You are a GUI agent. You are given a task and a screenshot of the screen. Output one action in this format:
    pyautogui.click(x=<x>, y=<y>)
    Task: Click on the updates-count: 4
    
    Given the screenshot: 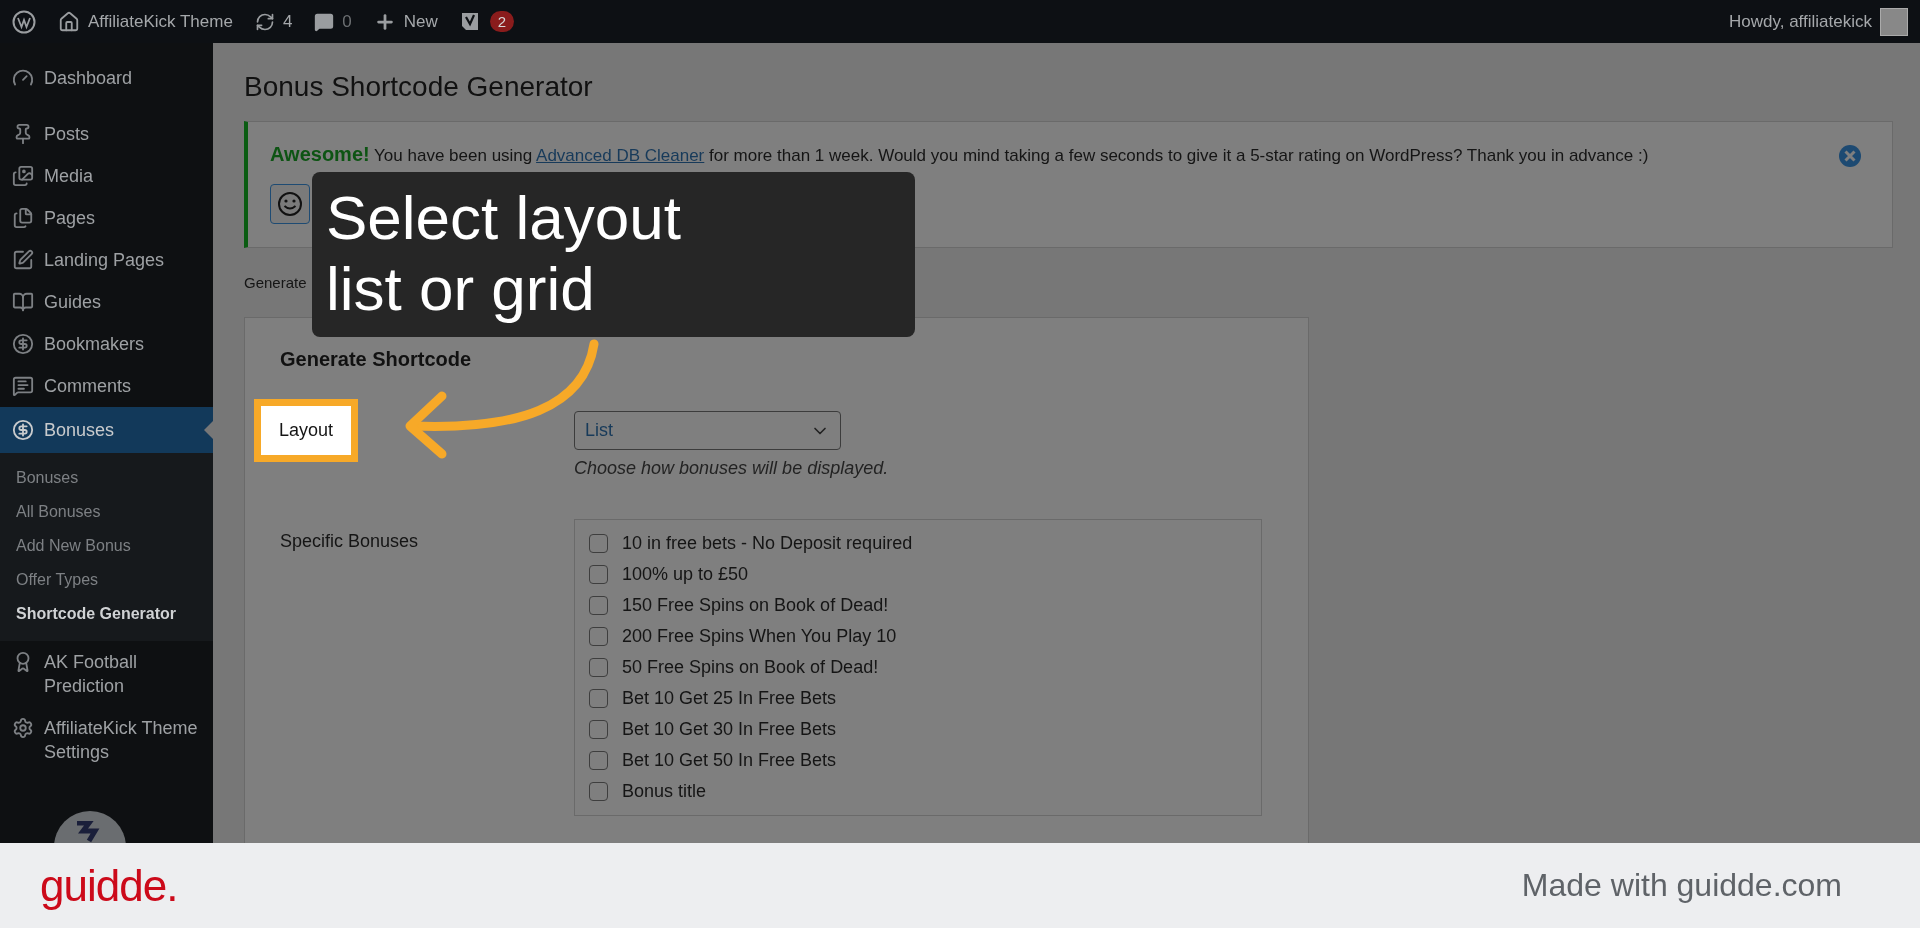 What is the action you would take?
    pyautogui.click(x=287, y=21)
    